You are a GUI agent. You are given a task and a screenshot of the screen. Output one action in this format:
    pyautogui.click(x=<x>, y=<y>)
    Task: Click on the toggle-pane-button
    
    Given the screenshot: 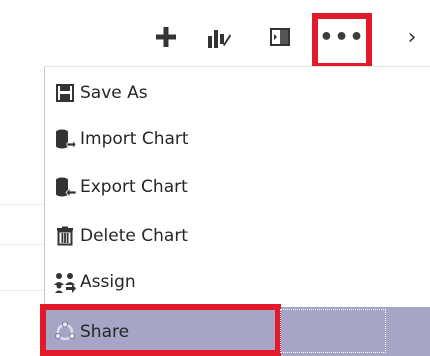 What is the action you would take?
    pyautogui.click(x=280, y=37)
    